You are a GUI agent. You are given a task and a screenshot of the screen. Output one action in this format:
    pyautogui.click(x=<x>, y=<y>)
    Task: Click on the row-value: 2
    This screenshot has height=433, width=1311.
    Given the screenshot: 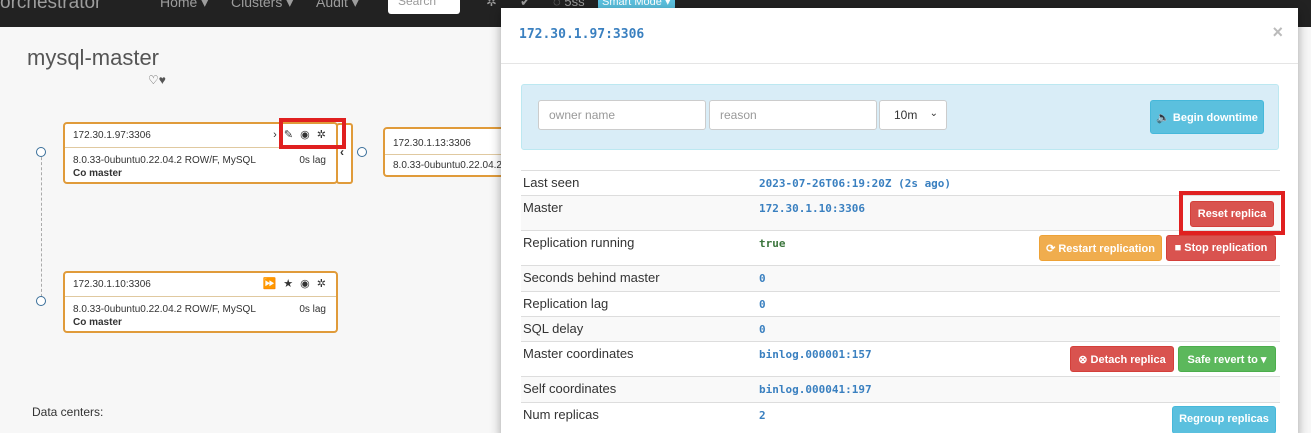 What is the action you would take?
    pyautogui.click(x=762, y=415)
    